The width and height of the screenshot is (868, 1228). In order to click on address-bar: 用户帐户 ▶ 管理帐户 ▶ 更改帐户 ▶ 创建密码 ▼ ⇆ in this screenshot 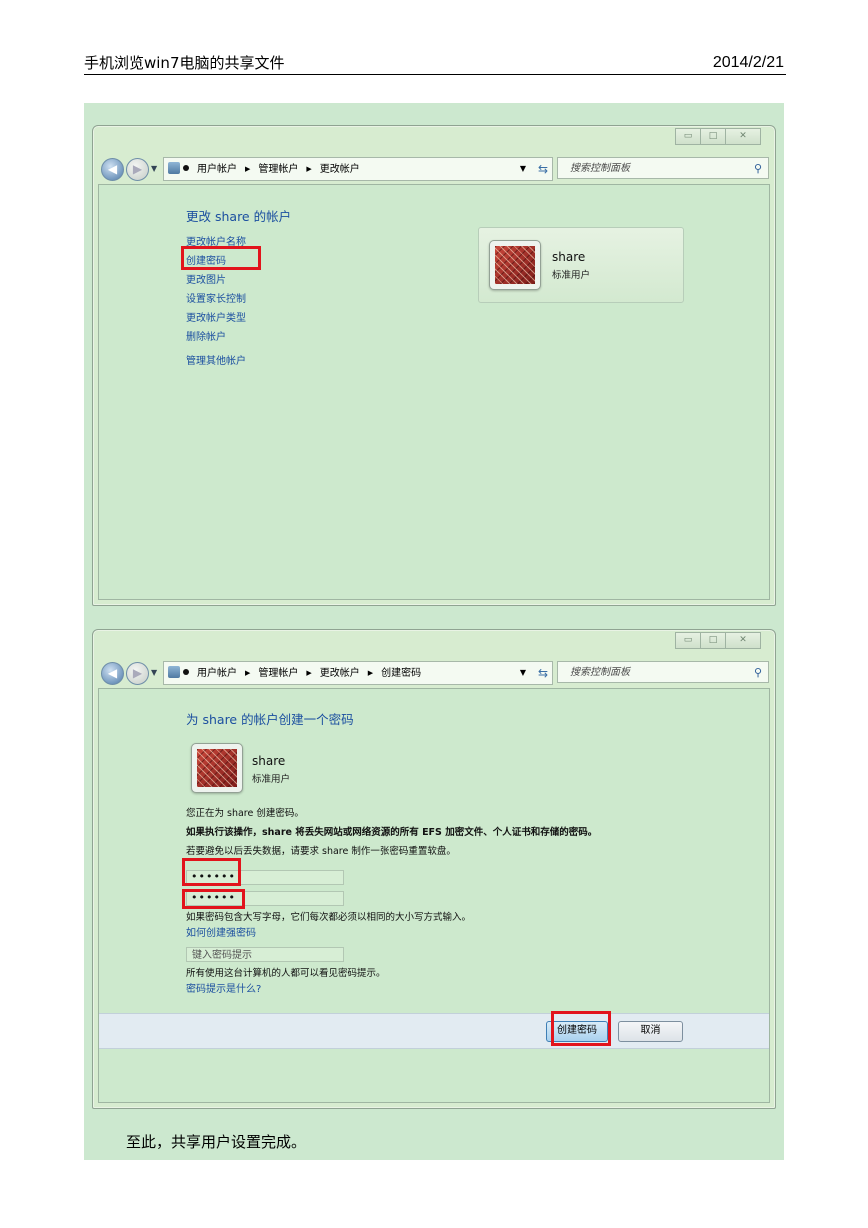, I will do `click(358, 673)`.